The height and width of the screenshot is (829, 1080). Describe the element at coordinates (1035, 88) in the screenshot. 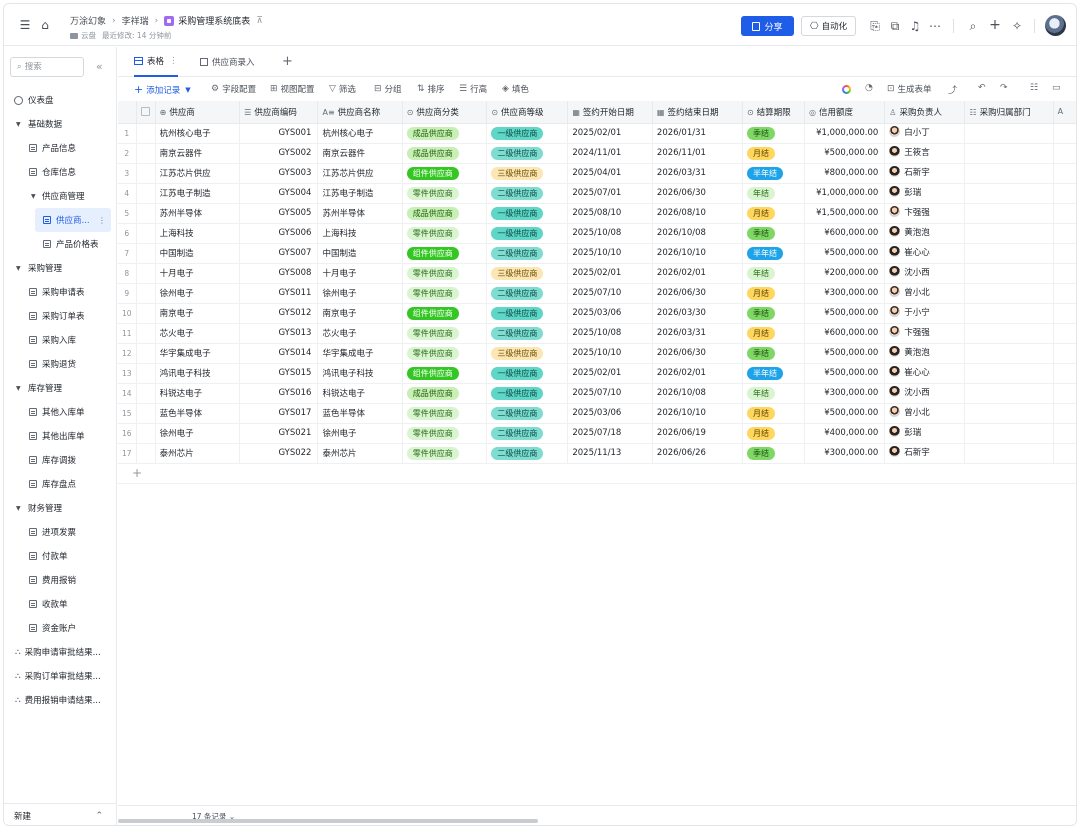

I see `formula-icon: ☷` at that location.